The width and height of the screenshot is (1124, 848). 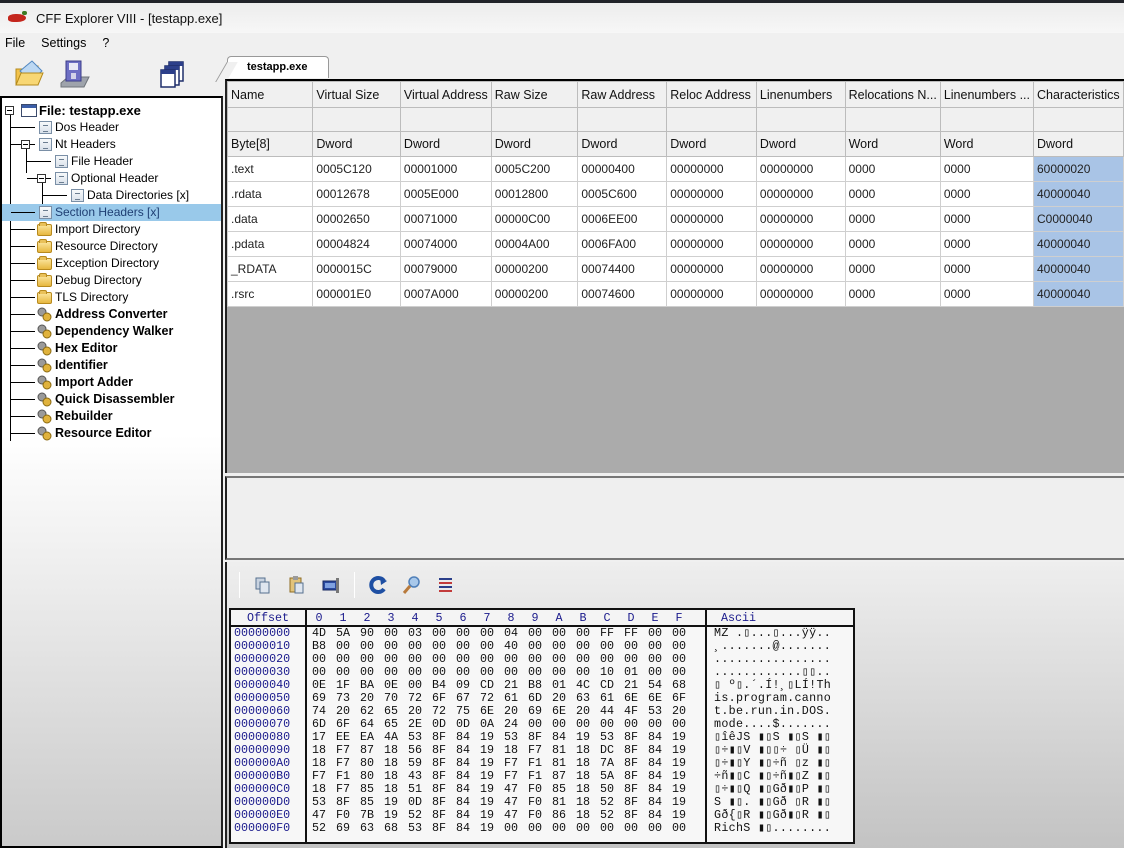 What do you see at coordinates (29, 74) in the screenshot?
I see `open-file-button` at bounding box center [29, 74].